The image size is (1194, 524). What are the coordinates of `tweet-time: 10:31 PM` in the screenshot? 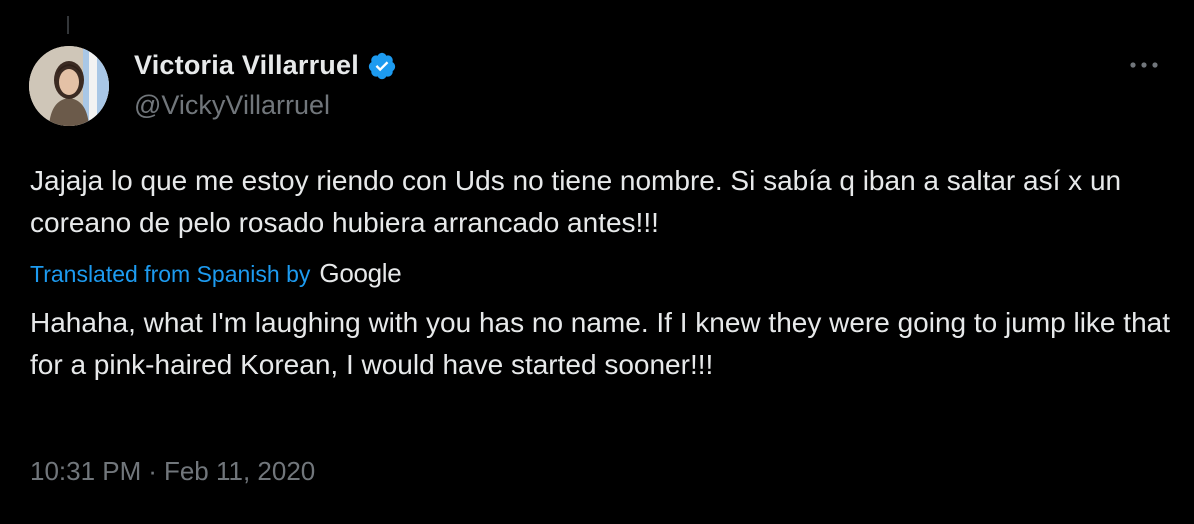 It's located at (85, 471).